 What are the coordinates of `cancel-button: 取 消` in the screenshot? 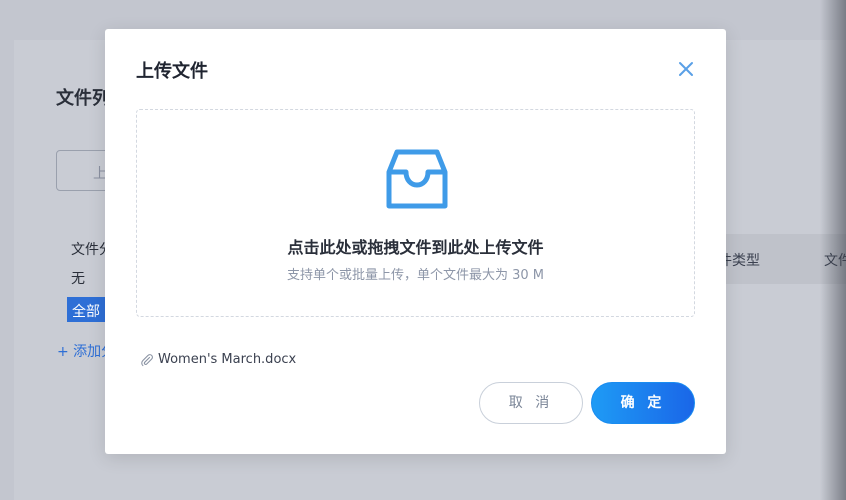 It's located at (531, 403).